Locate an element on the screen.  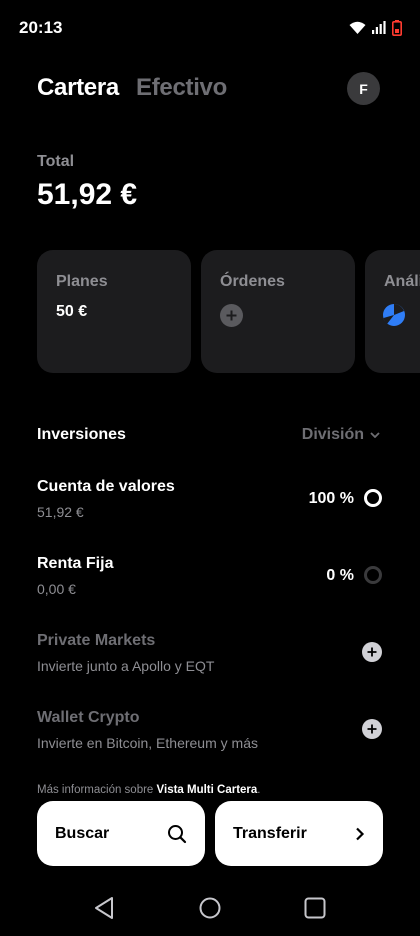
total-label: Total is located at coordinates (56, 161).